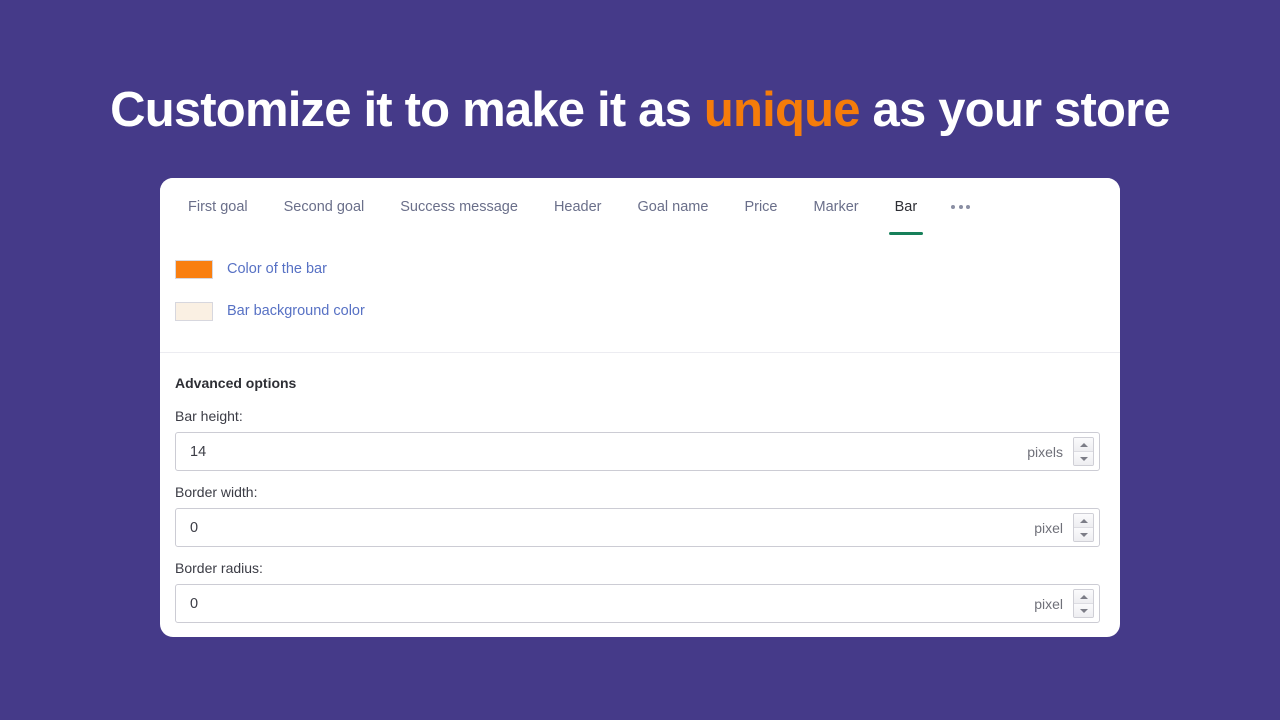 The height and width of the screenshot is (720, 1280). What do you see at coordinates (602, 451) in the screenshot?
I see `bar-height-input` at bounding box center [602, 451].